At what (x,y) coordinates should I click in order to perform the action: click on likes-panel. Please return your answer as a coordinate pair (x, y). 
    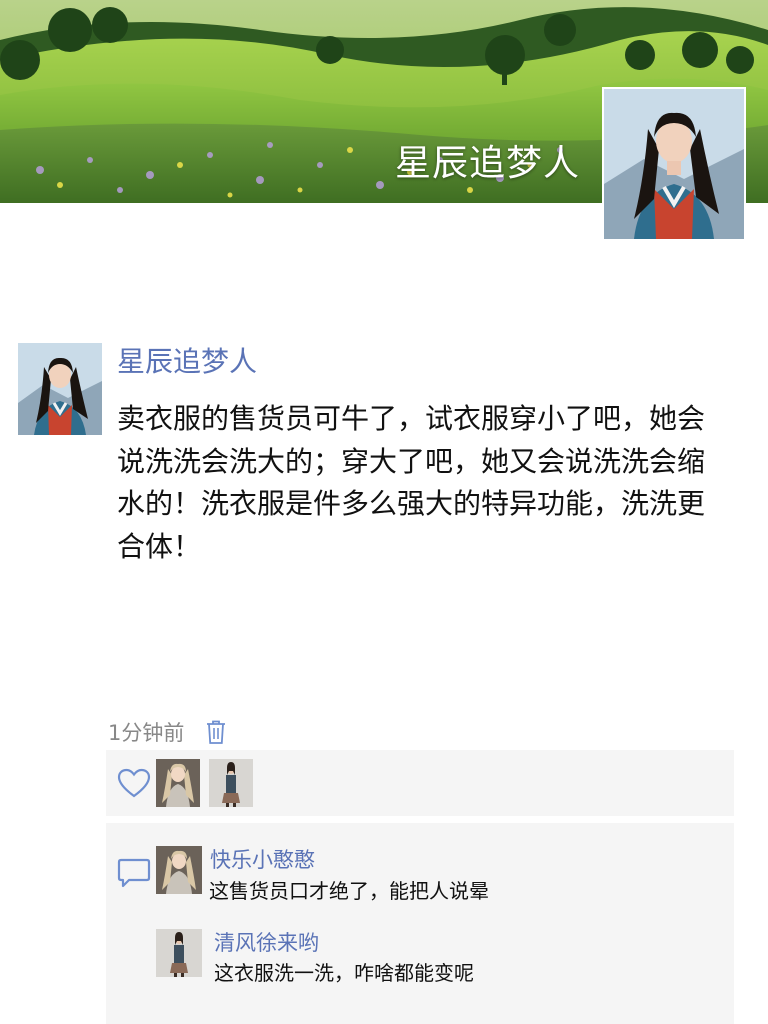
    Looking at the image, I should click on (420, 783).